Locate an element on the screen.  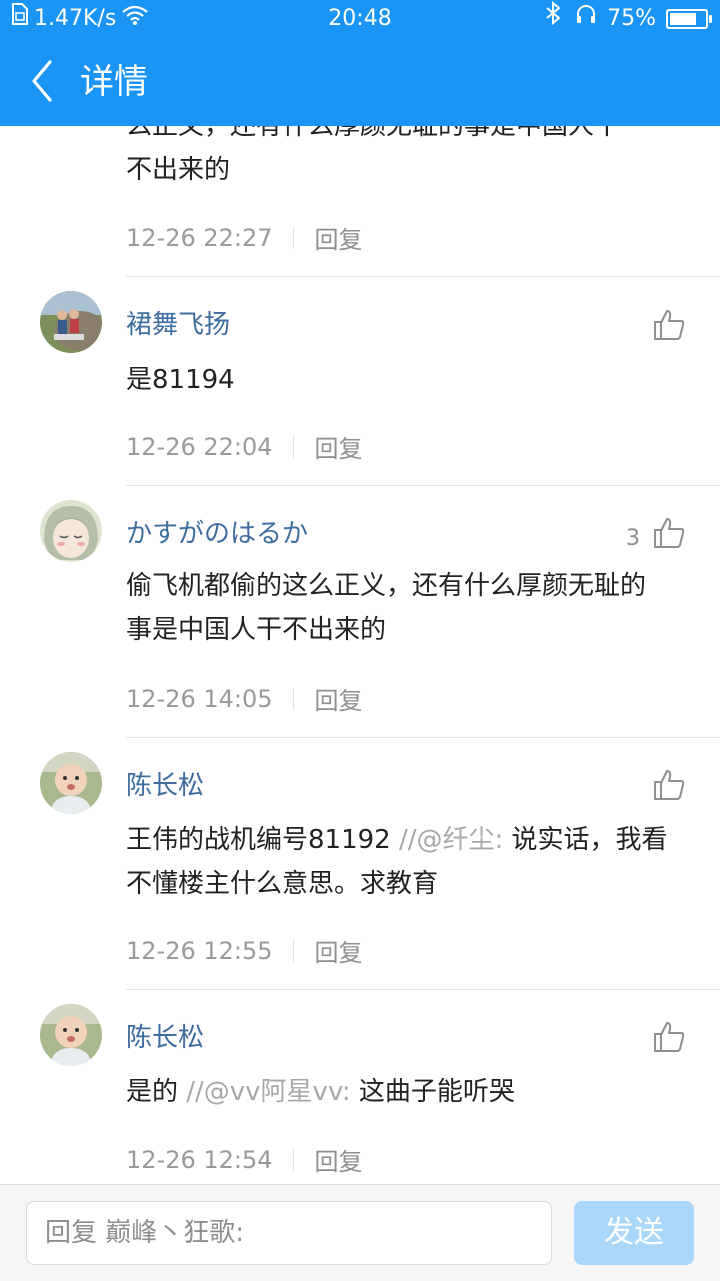
headphone-icon is located at coordinates (586, 19).